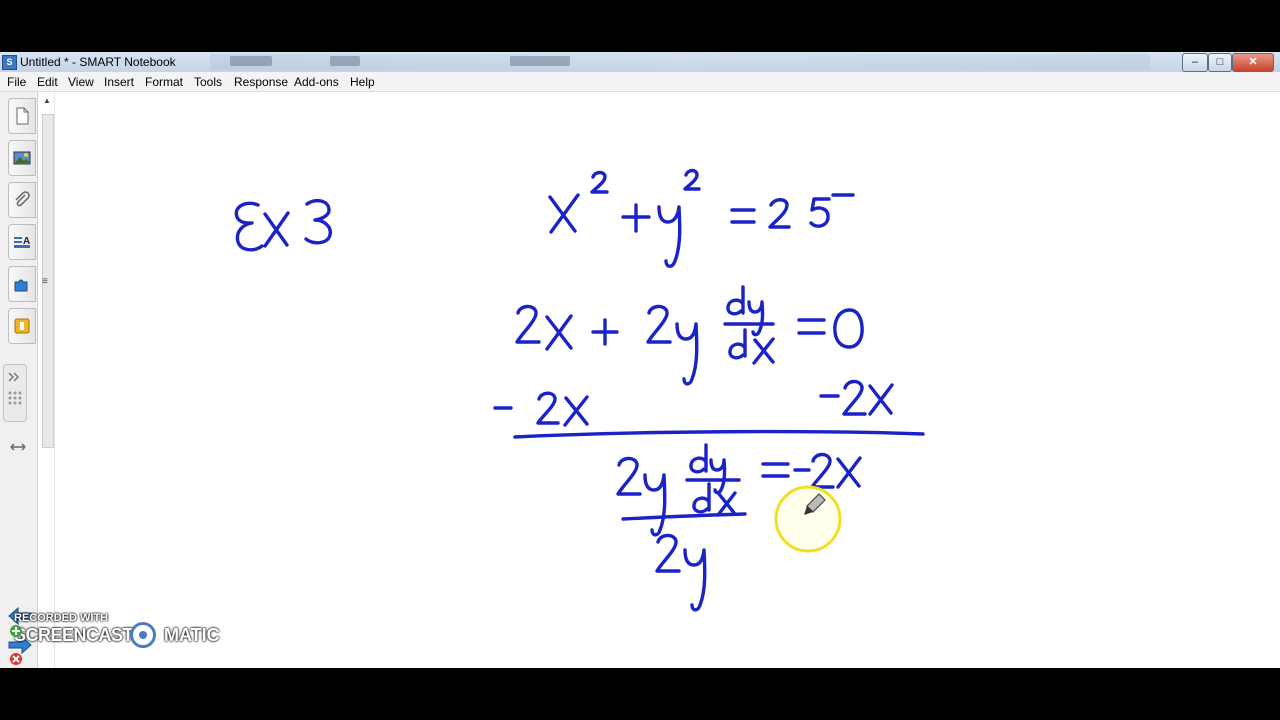 This screenshot has width=1280, height=720. I want to click on properties-icon: A, so click(22, 242).